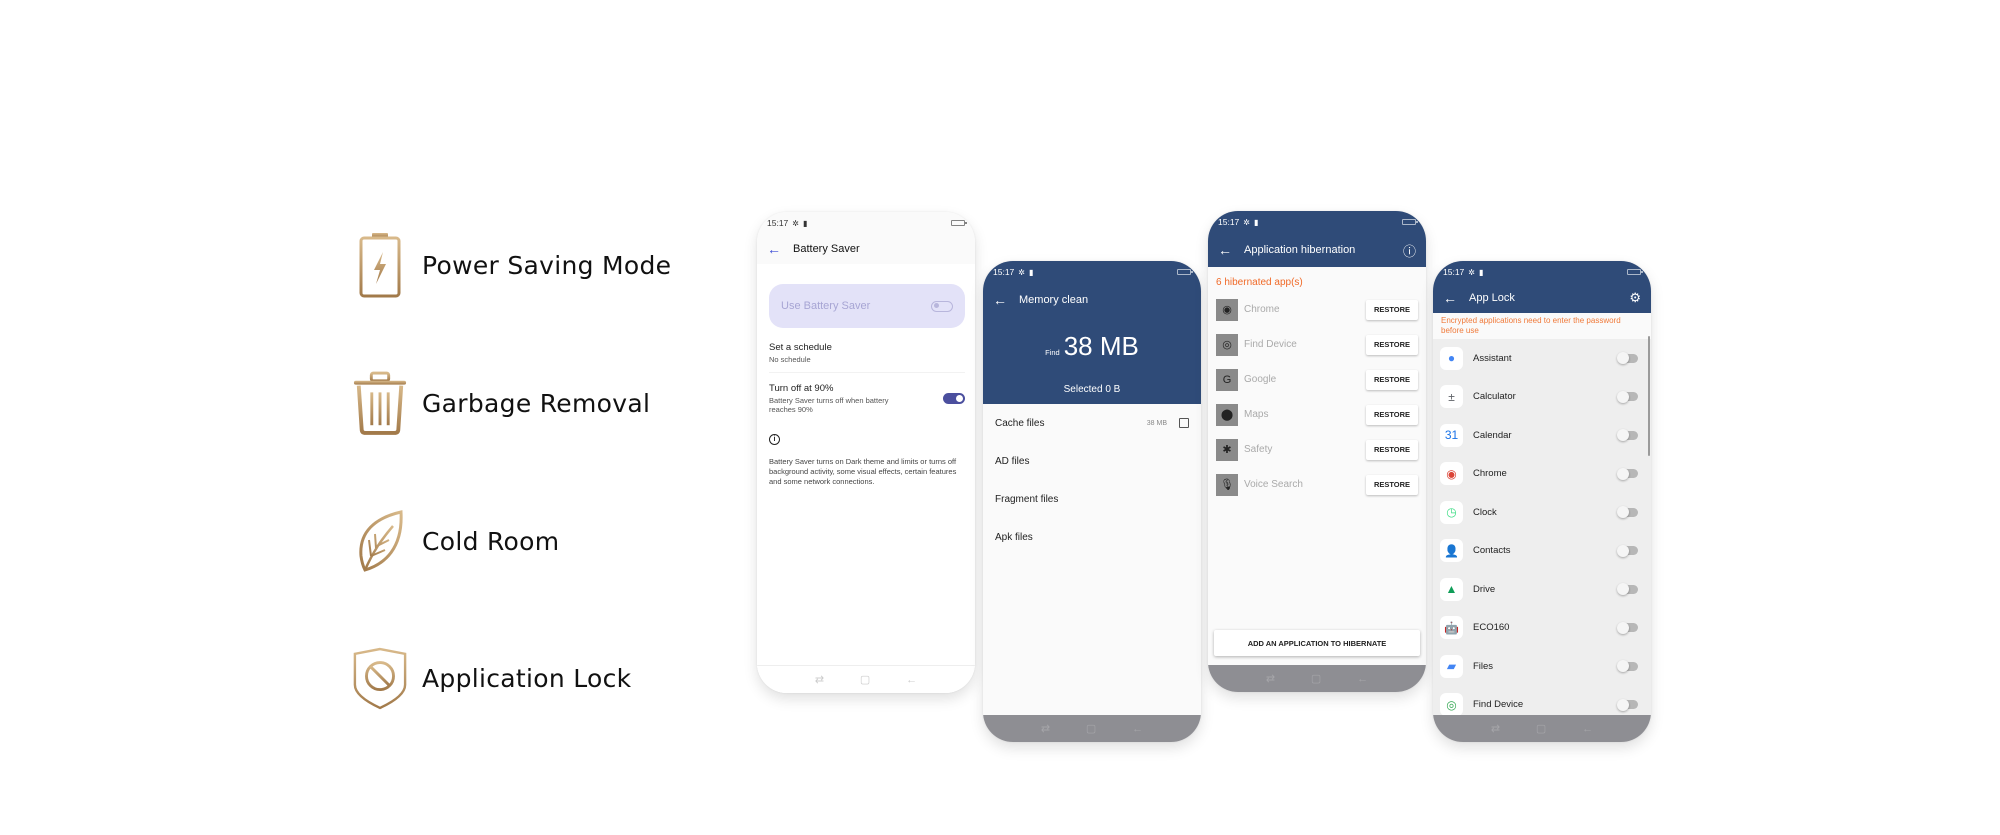 This screenshot has width=2000, height=835. What do you see at coordinates (1451, 551) in the screenshot?
I see `app-icon: 👤` at bounding box center [1451, 551].